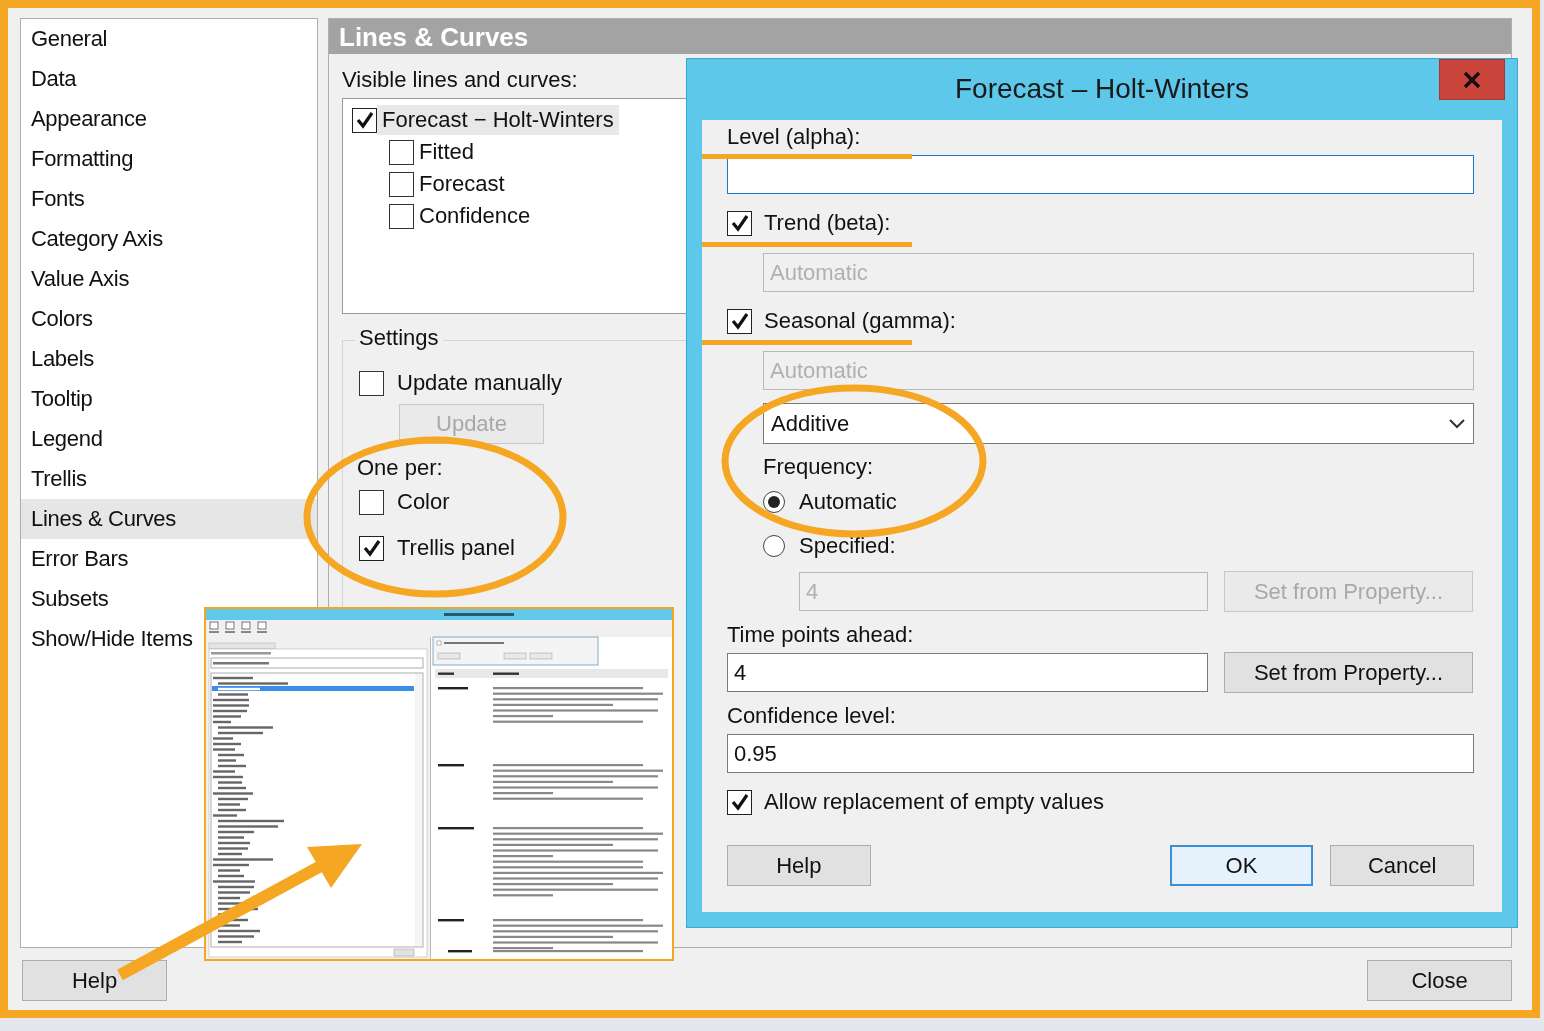 This screenshot has width=1544, height=1031. I want to click on close-button, so click(1472, 79).